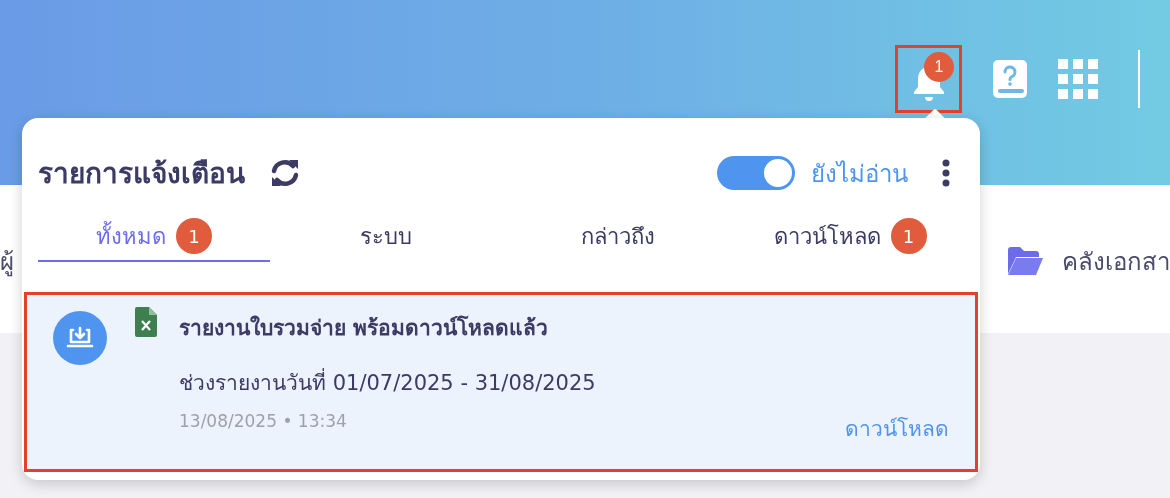  Describe the element at coordinates (1025, 261) in the screenshot. I see `folder-icon` at that location.